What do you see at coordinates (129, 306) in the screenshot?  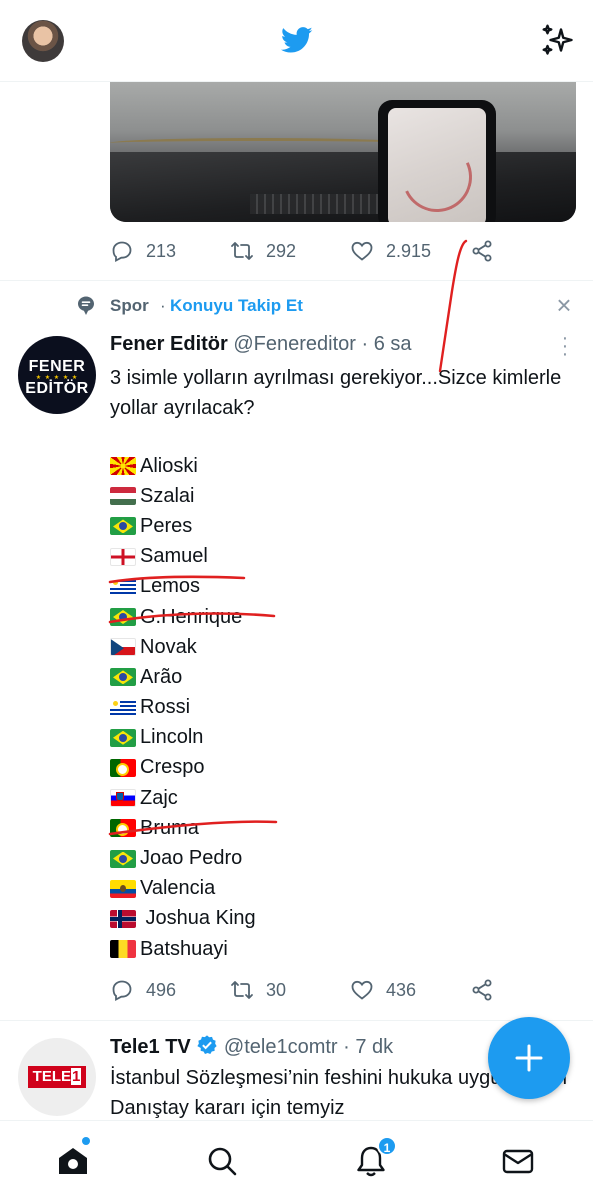 I see `topic-name: Spor` at bounding box center [129, 306].